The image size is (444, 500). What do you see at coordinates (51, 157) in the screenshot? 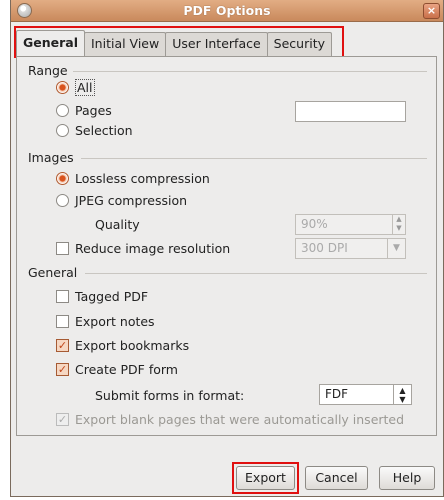
I see `images-heading: Images` at bounding box center [51, 157].